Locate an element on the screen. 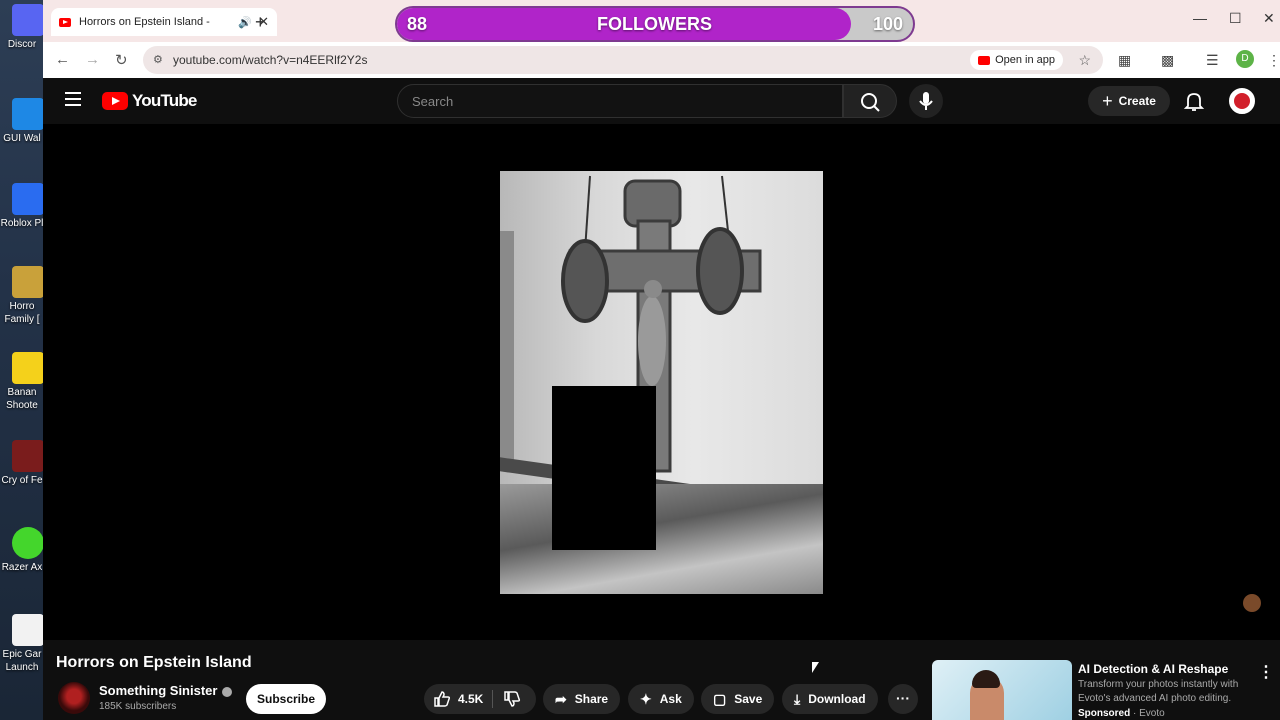  account-avatar is located at coordinates (1242, 101).